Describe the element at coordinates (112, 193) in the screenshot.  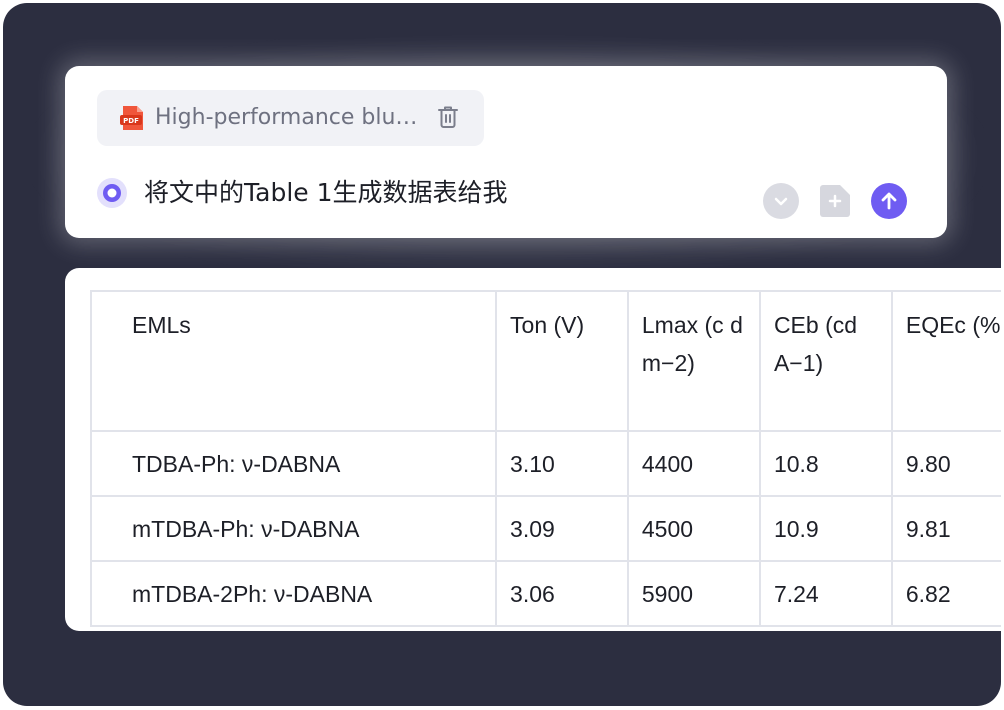
I see `selected-mode-radio-icon` at that location.